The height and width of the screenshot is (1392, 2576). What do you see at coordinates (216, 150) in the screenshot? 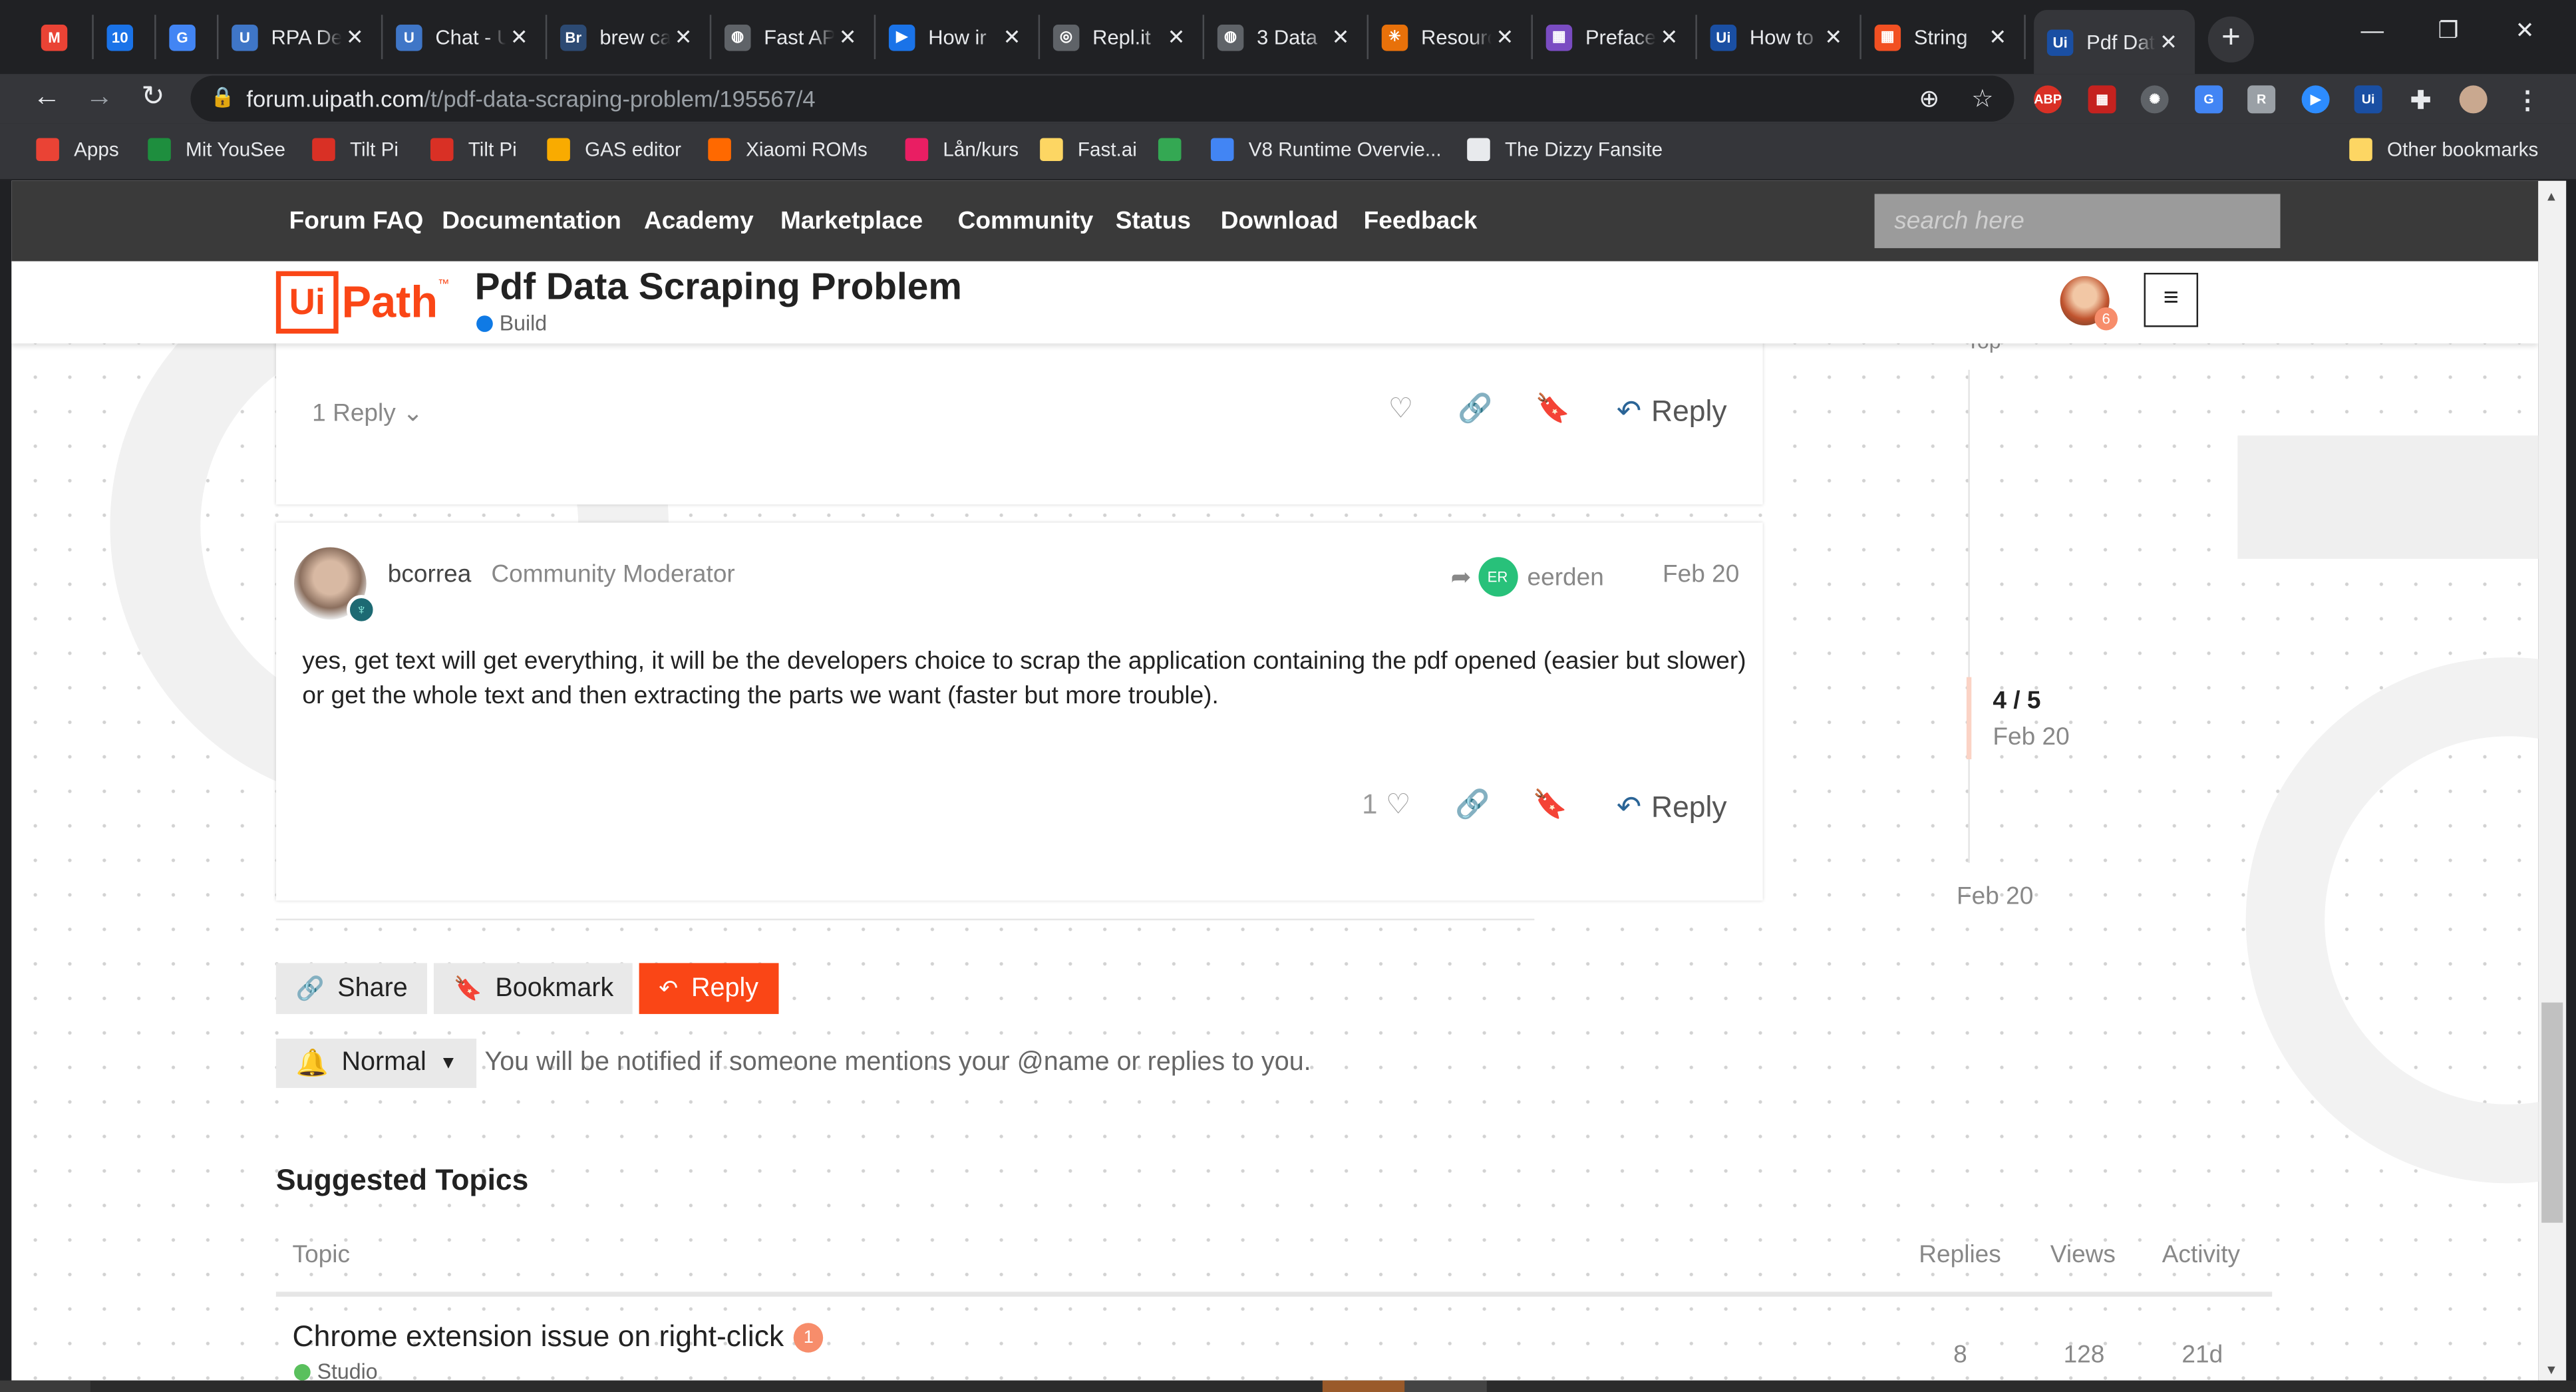
I see `bookmark-item: Mit YouSee` at bounding box center [216, 150].